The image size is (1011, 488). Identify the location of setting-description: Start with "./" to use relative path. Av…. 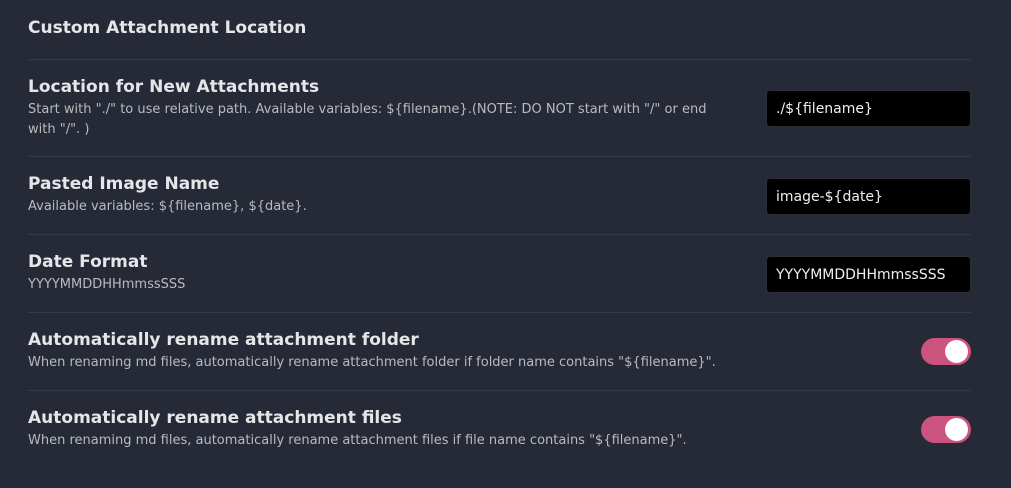
(367, 119).